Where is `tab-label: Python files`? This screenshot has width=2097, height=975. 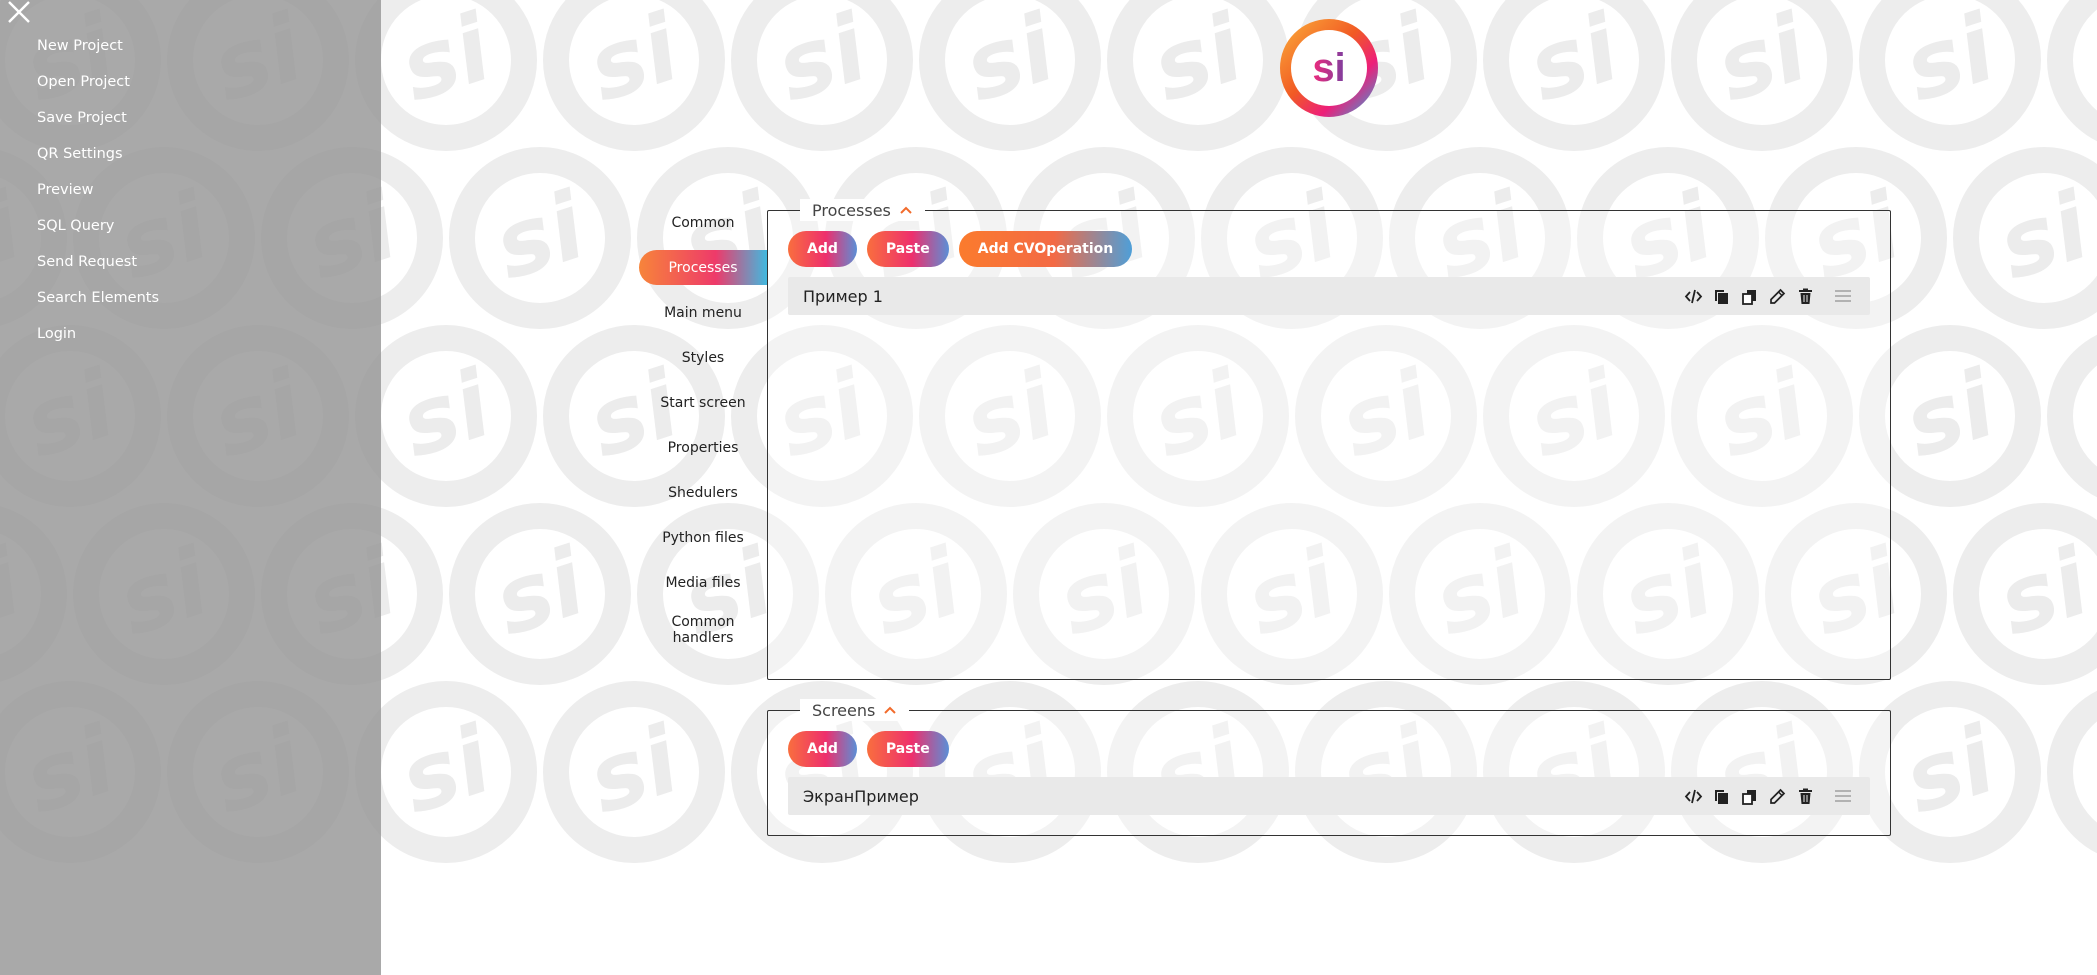
tab-label: Python files is located at coordinates (703, 537).